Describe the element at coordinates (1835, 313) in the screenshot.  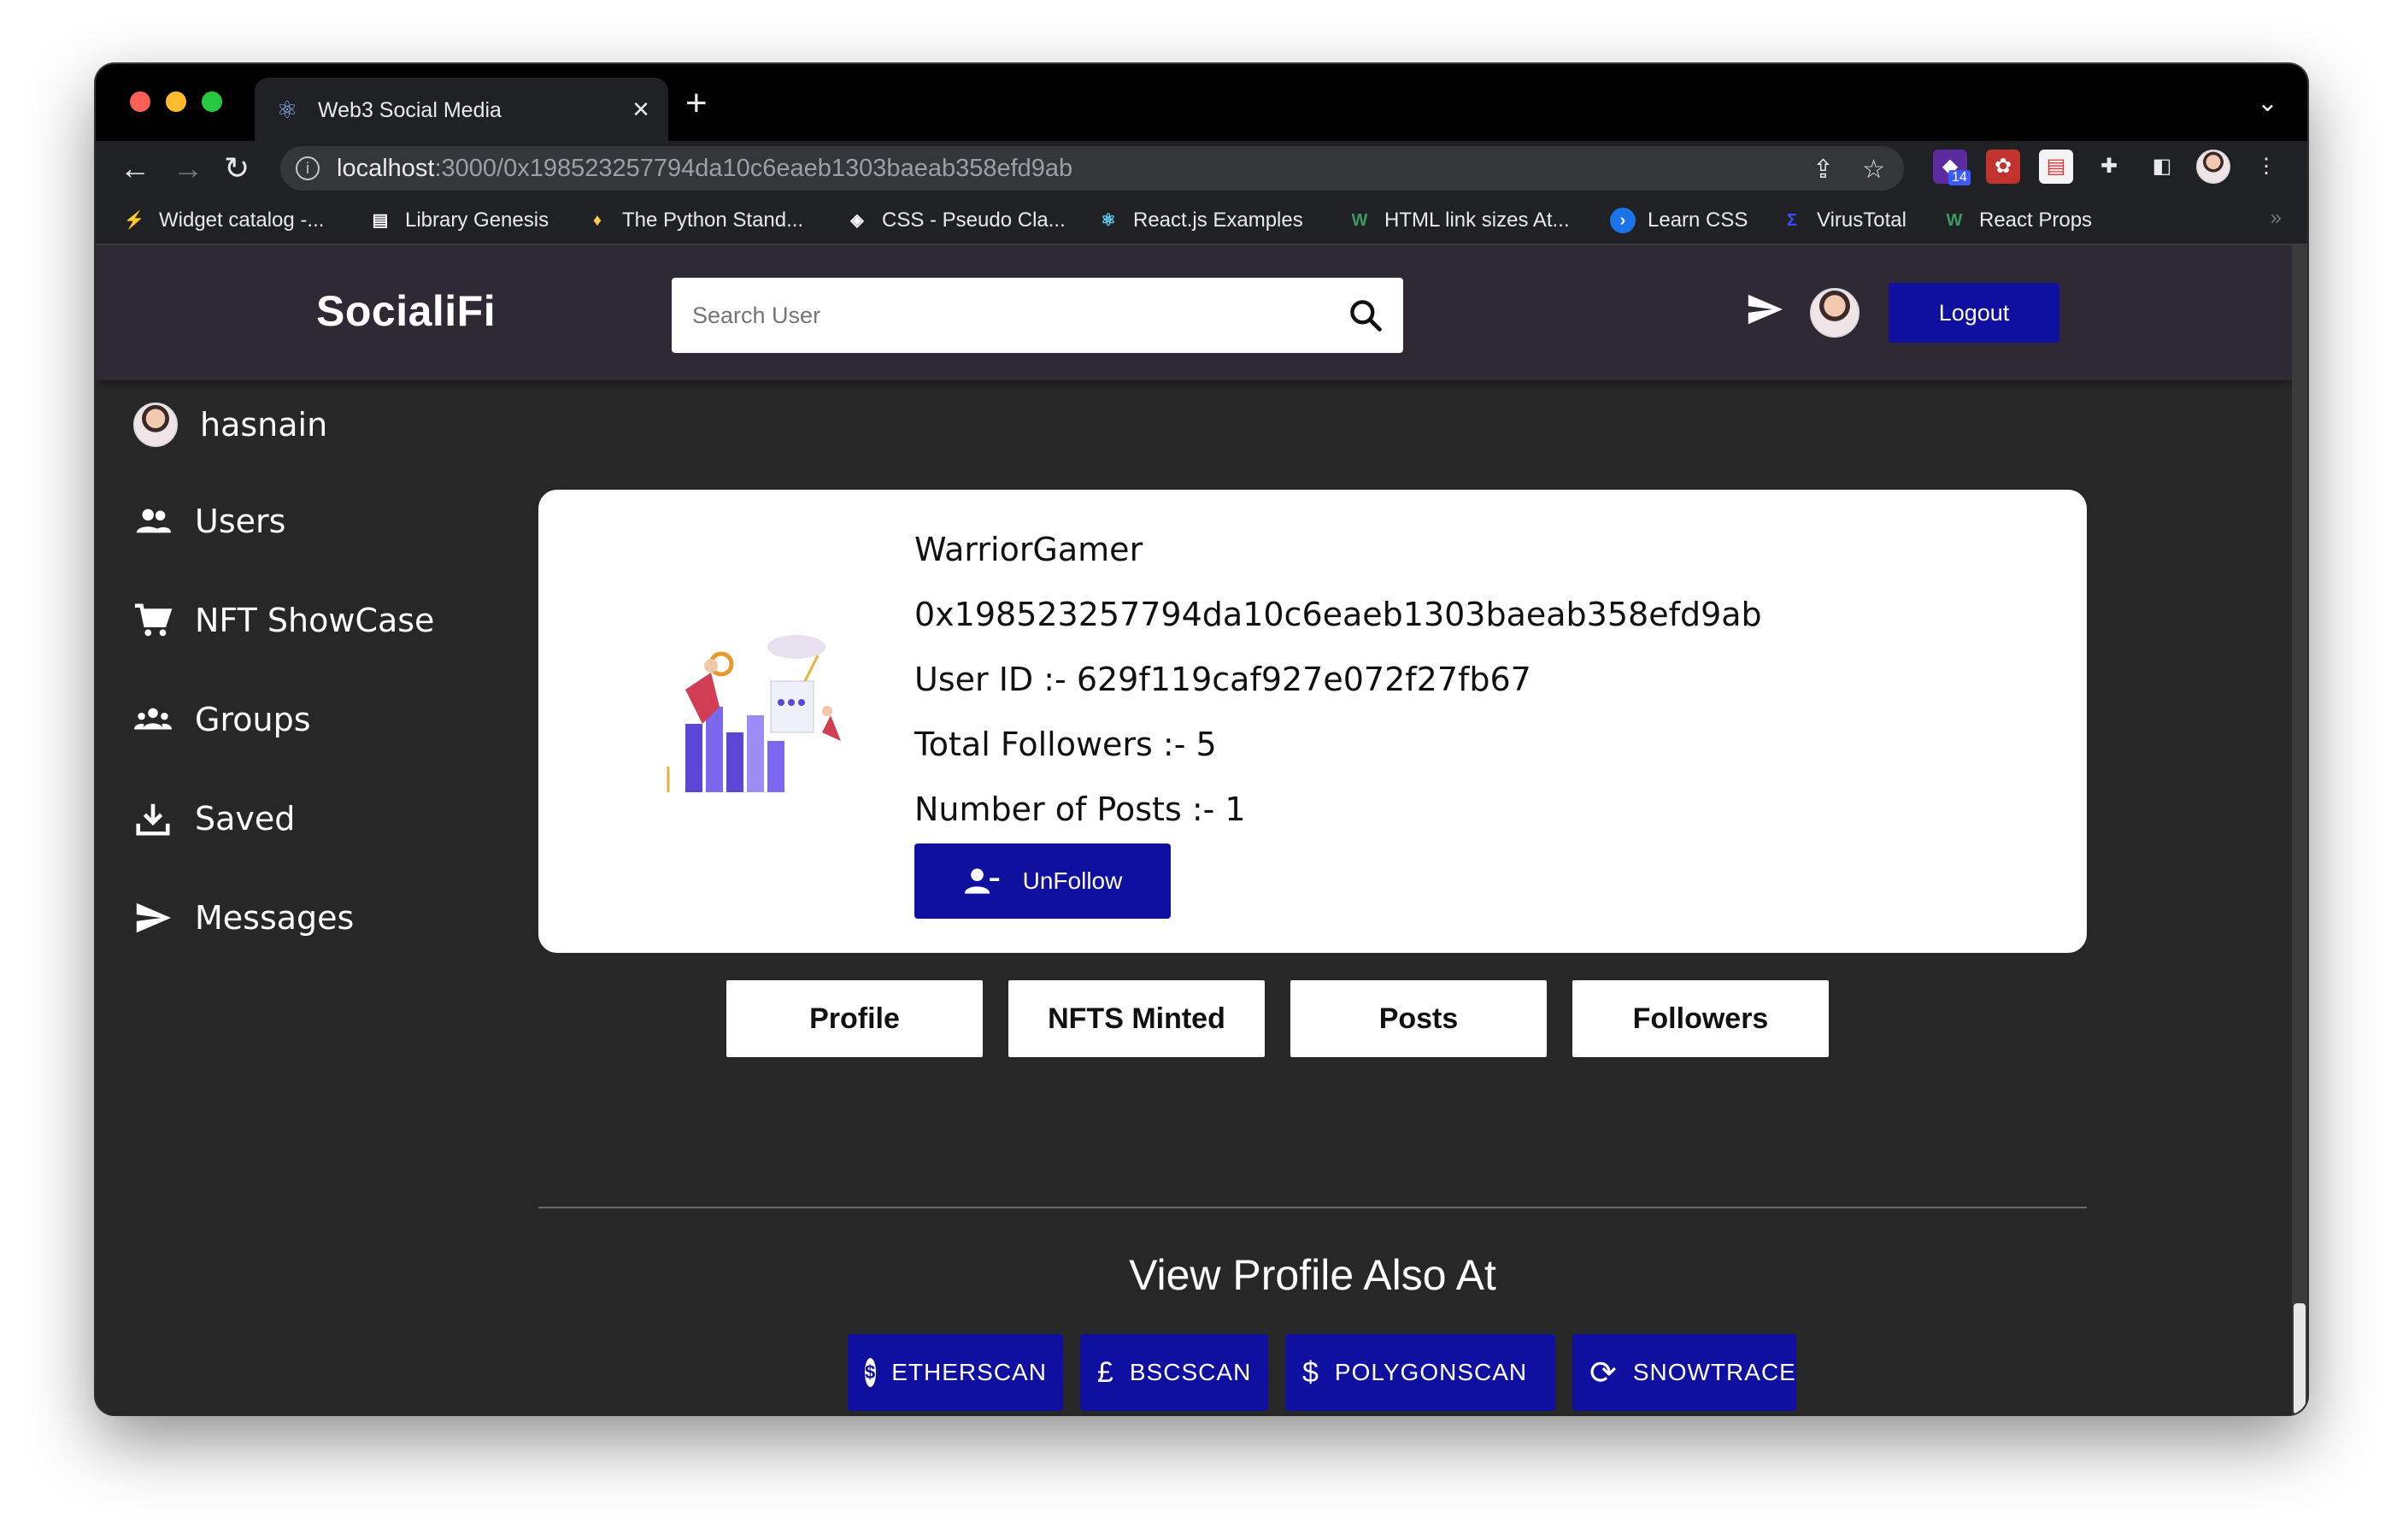
I see `user-avatar` at that location.